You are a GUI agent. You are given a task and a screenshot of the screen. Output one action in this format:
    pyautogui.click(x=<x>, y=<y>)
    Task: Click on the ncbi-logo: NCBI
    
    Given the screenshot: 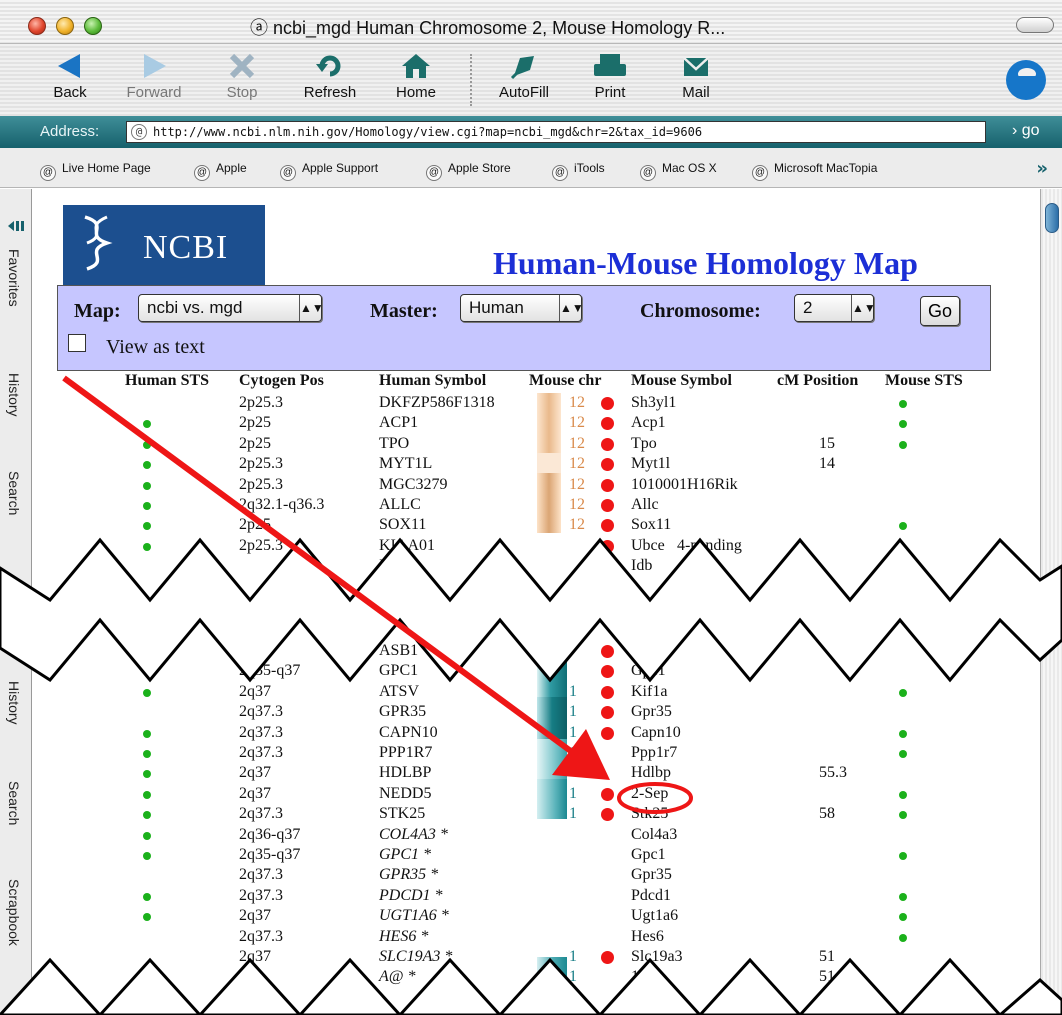 What is the action you would take?
    pyautogui.click(x=164, y=245)
    